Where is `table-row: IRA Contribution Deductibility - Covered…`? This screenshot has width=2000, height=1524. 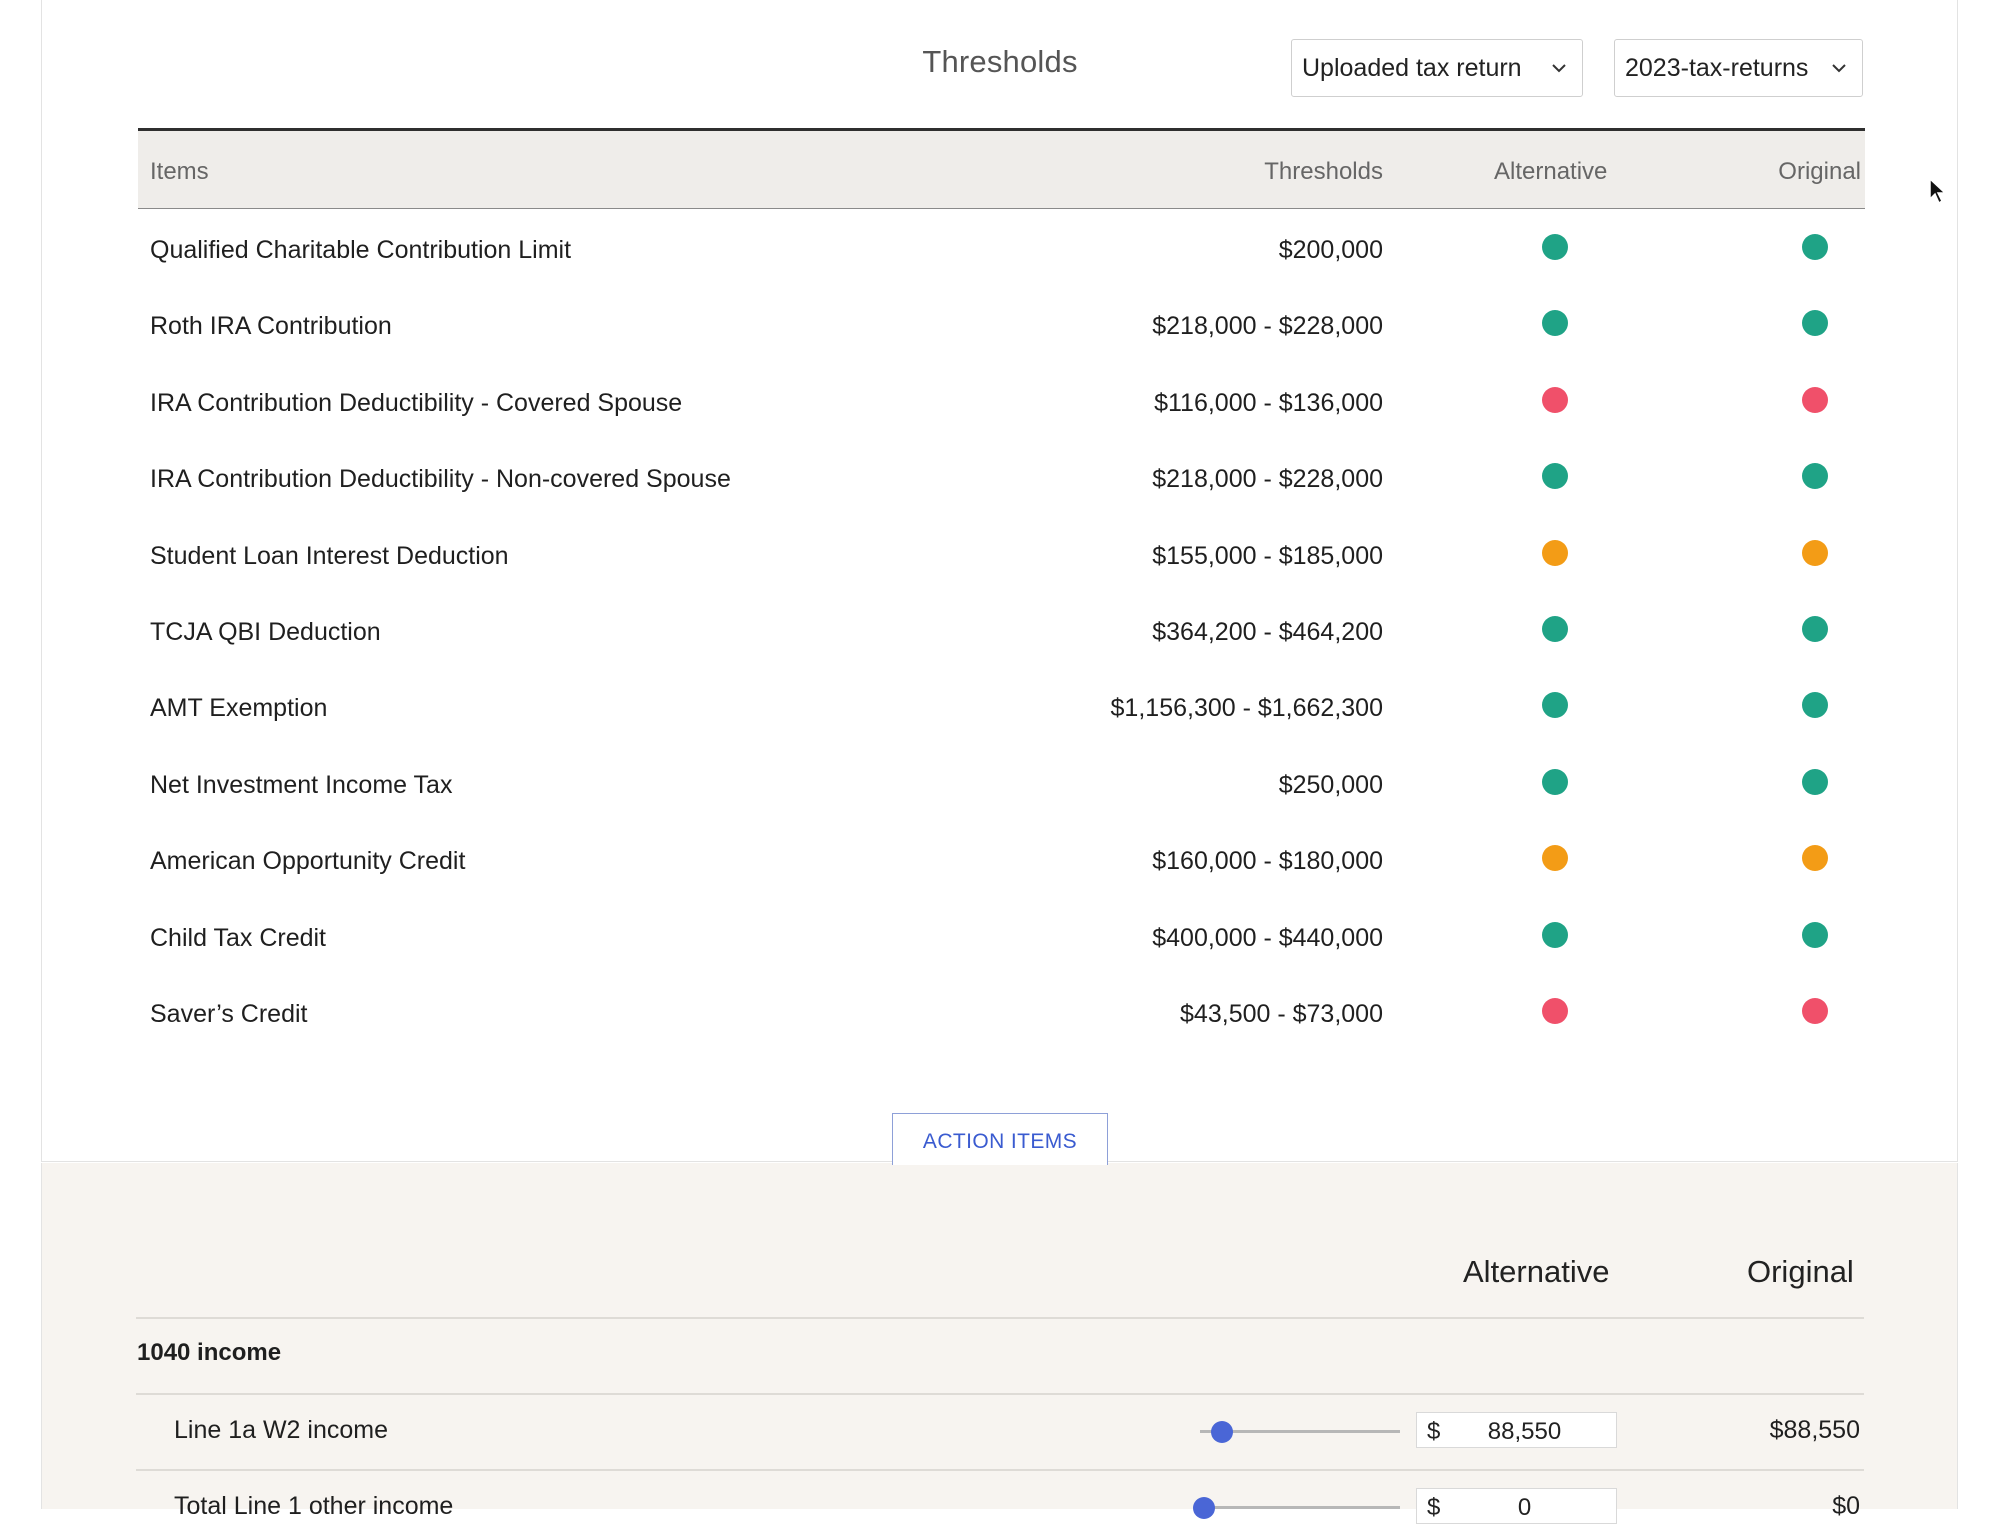 table-row: IRA Contribution Deductibility - Covered… is located at coordinates (1001, 403).